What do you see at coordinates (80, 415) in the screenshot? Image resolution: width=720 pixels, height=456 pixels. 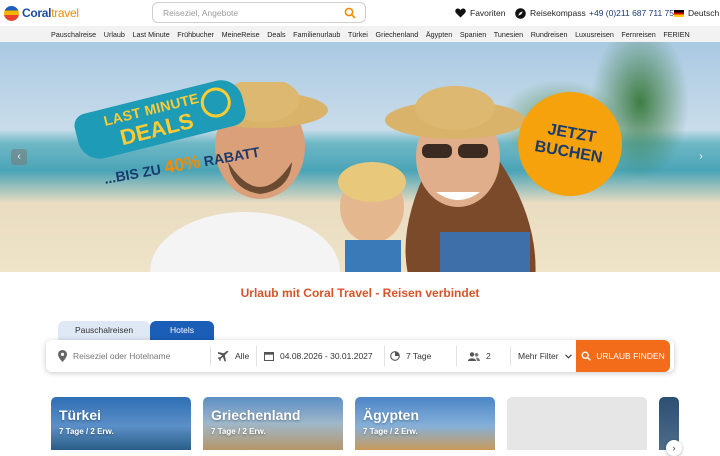 I see `card-title: Türkei` at bounding box center [80, 415].